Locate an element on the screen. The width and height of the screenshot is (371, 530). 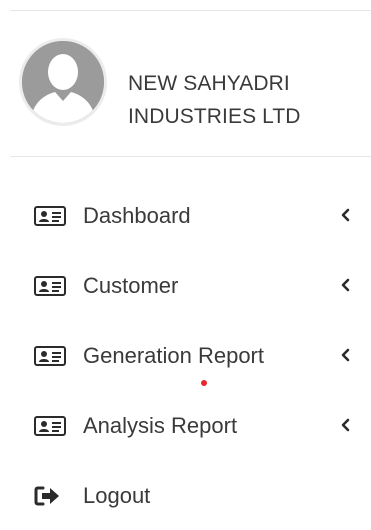
sidebar-item-label: Dashboard is located at coordinates (137, 215).